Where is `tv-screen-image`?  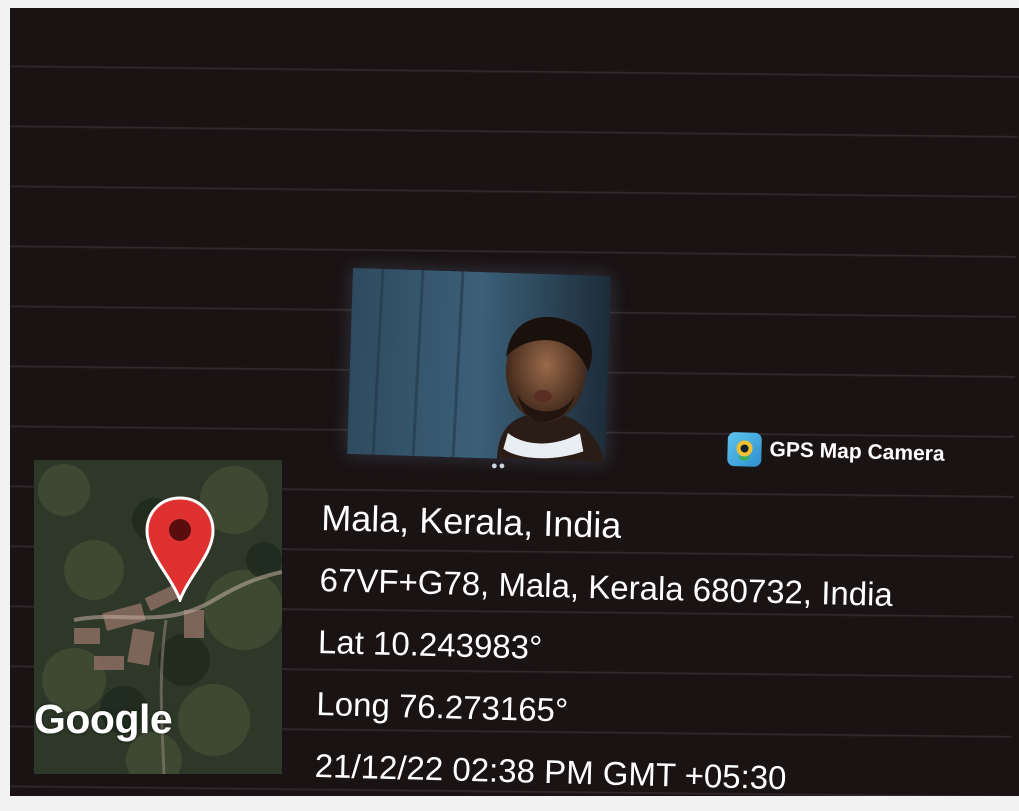
tv-screen-image is located at coordinates (479, 365).